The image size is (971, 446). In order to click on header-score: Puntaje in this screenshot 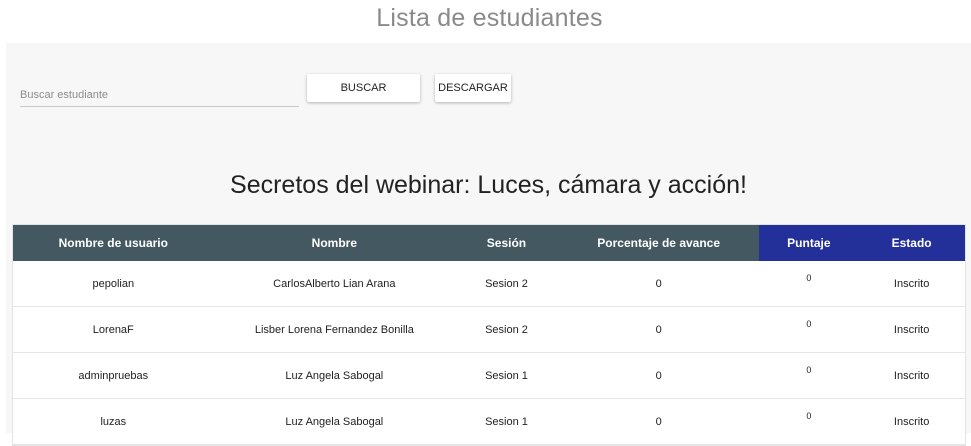, I will do `click(809, 243)`.